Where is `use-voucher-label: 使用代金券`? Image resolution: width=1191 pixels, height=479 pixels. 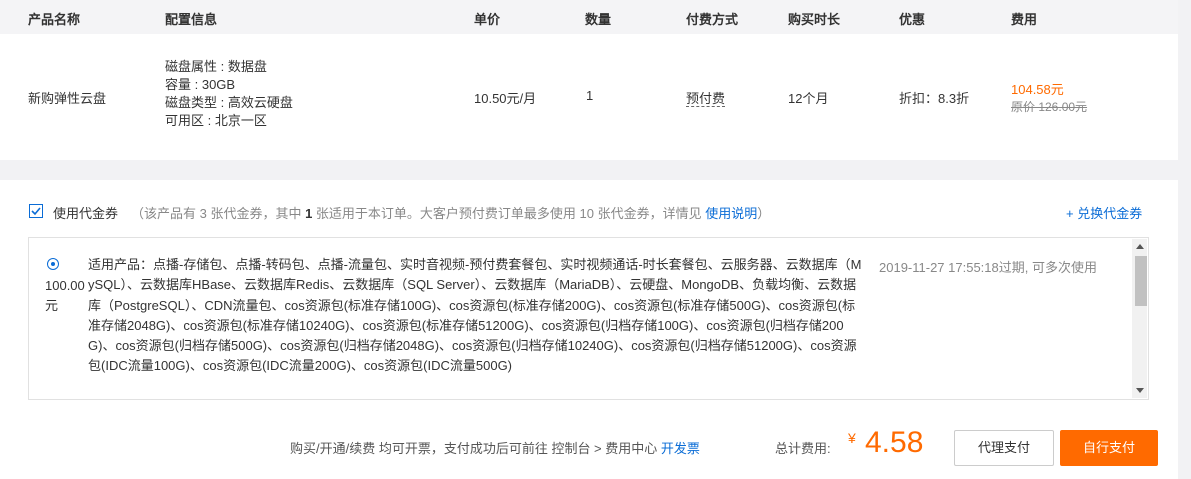 use-voucher-label: 使用代金券 is located at coordinates (85, 212).